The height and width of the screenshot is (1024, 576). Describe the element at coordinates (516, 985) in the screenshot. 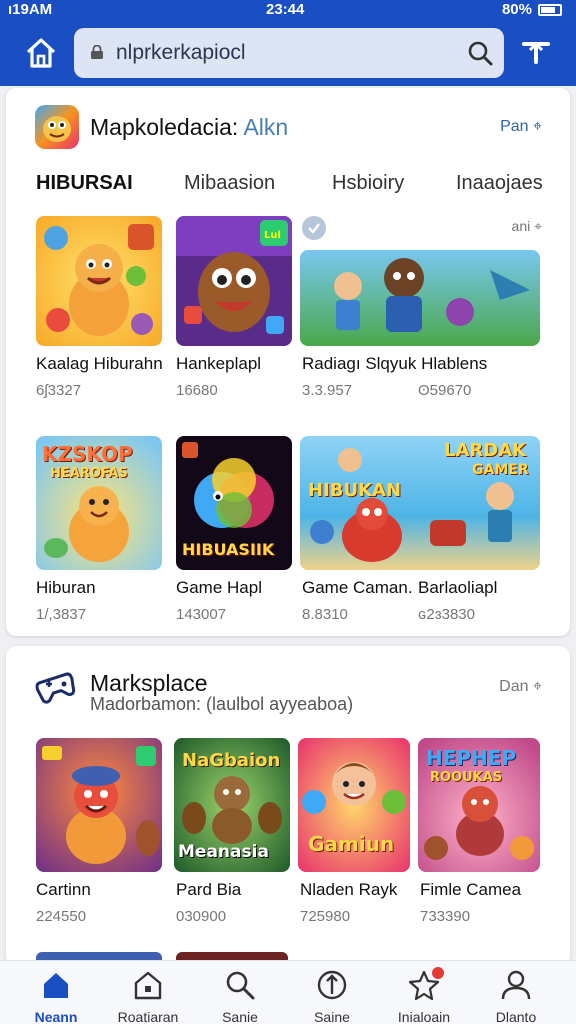

I see `profile-icon` at that location.